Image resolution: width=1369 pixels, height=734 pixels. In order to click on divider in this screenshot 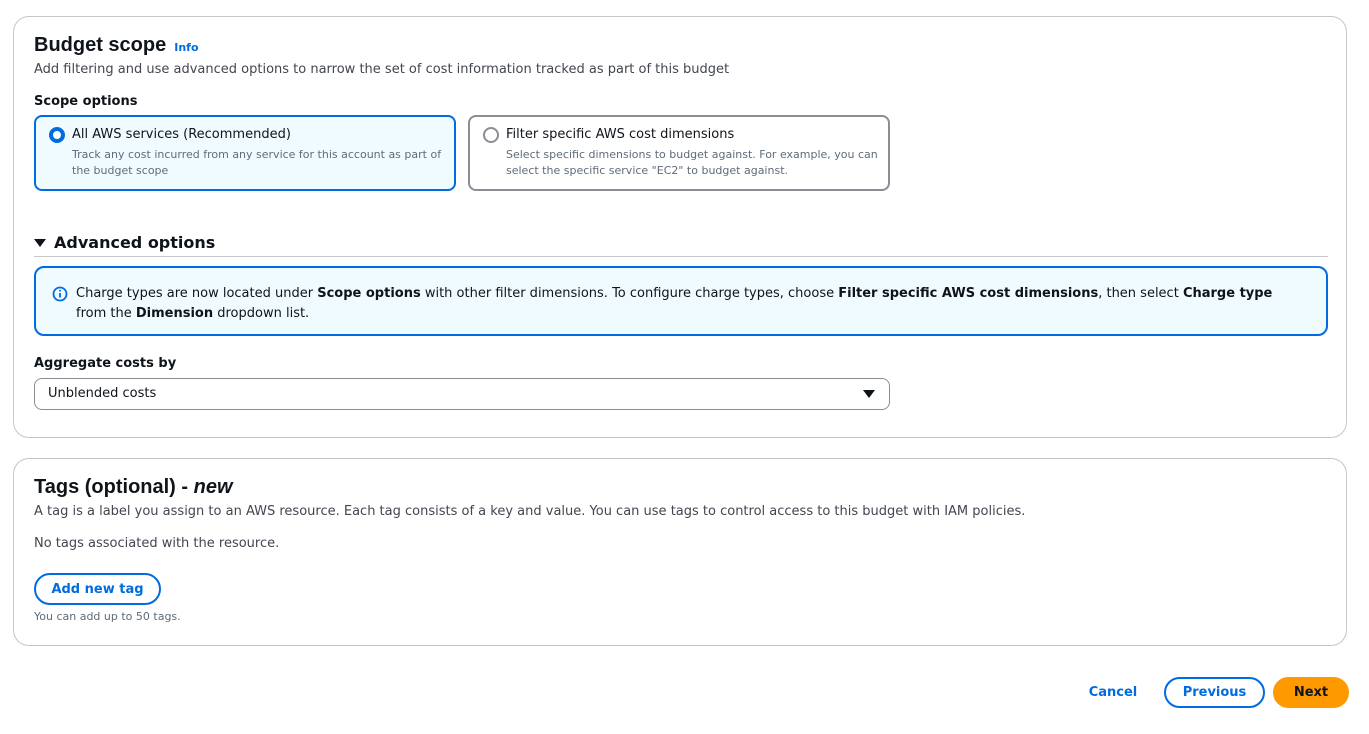, I will do `click(681, 256)`.